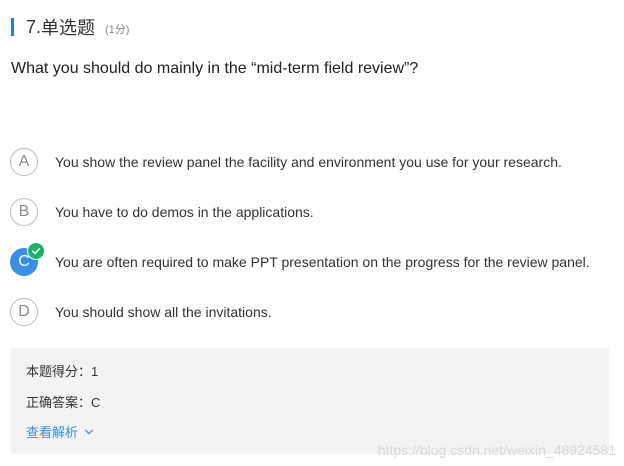 The width and height of the screenshot is (624, 466). Describe the element at coordinates (163, 312) in the screenshot. I see `option-d-text: You should show all the invitations.` at that location.